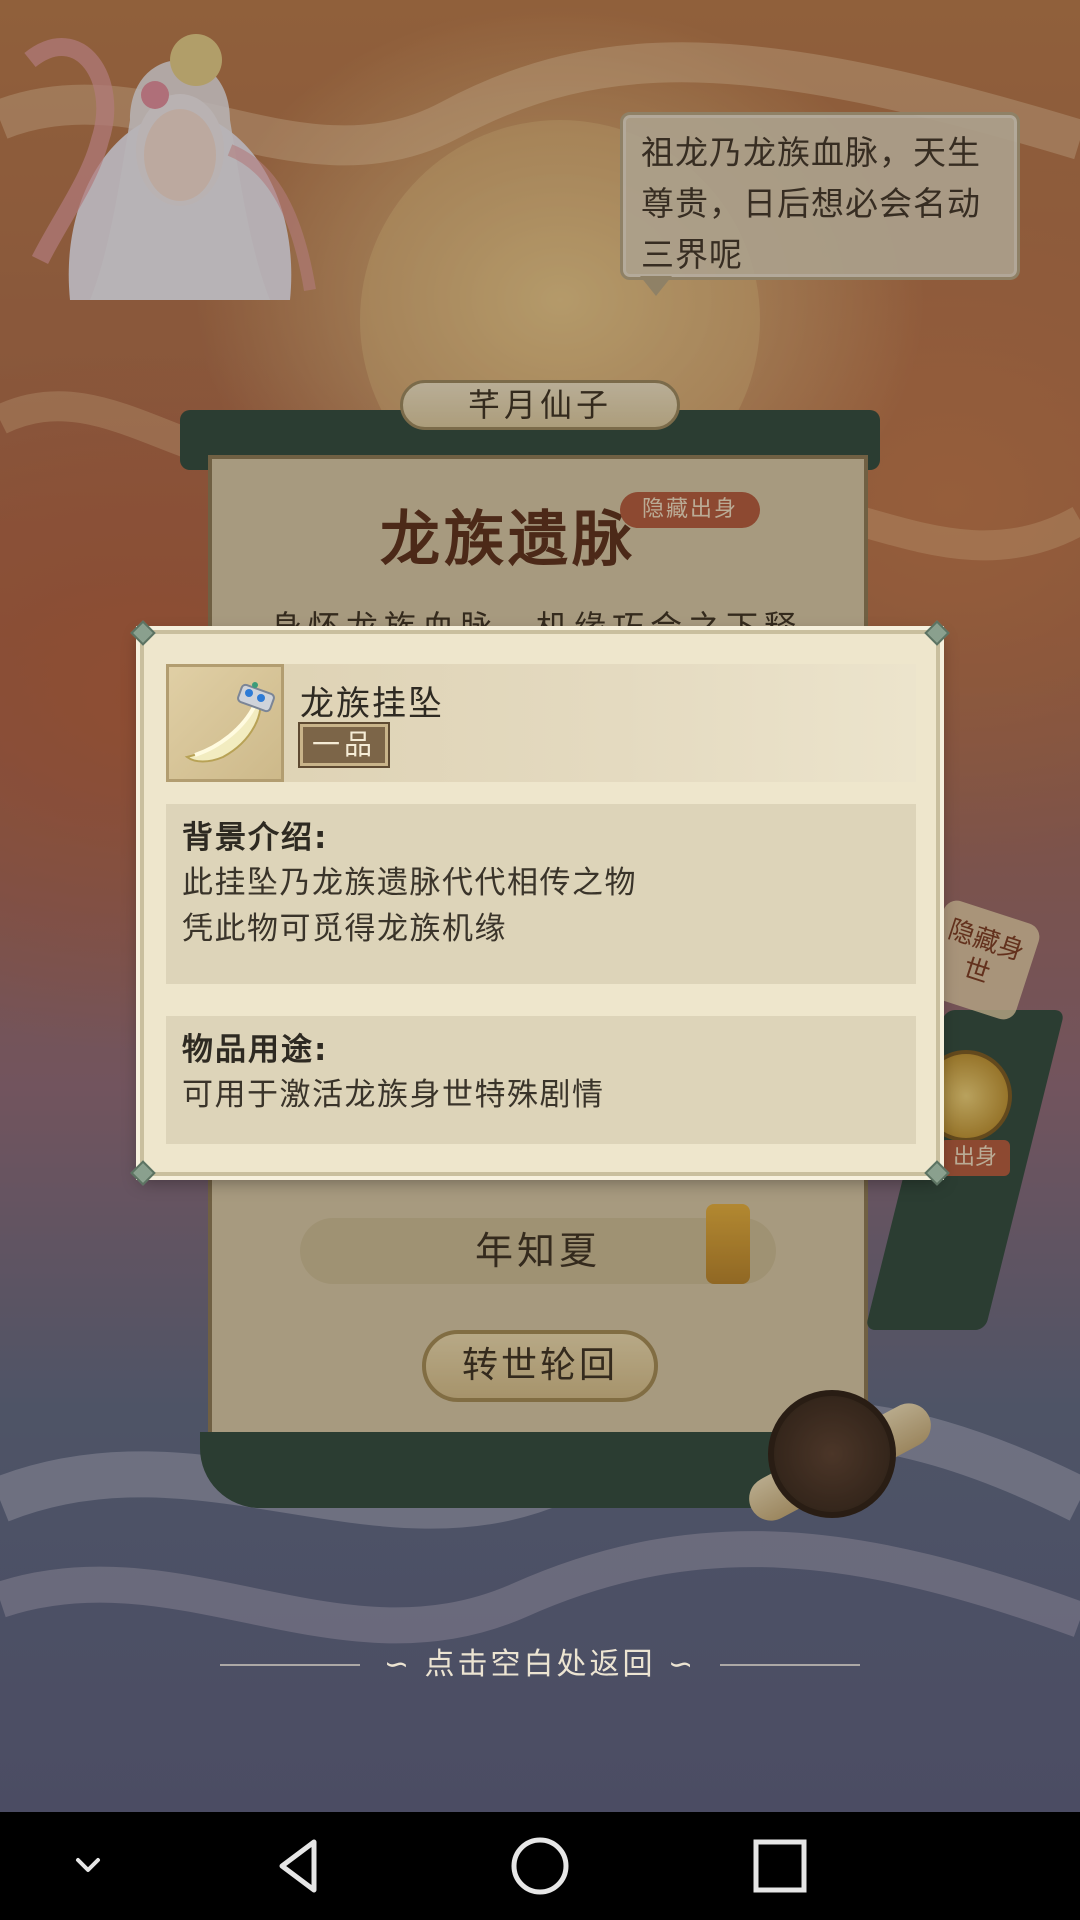 The width and height of the screenshot is (1080, 1920). Describe the element at coordinates (541, 723) in the screenshot. I see `item-header: 龙族挂坠 一品` at that location.